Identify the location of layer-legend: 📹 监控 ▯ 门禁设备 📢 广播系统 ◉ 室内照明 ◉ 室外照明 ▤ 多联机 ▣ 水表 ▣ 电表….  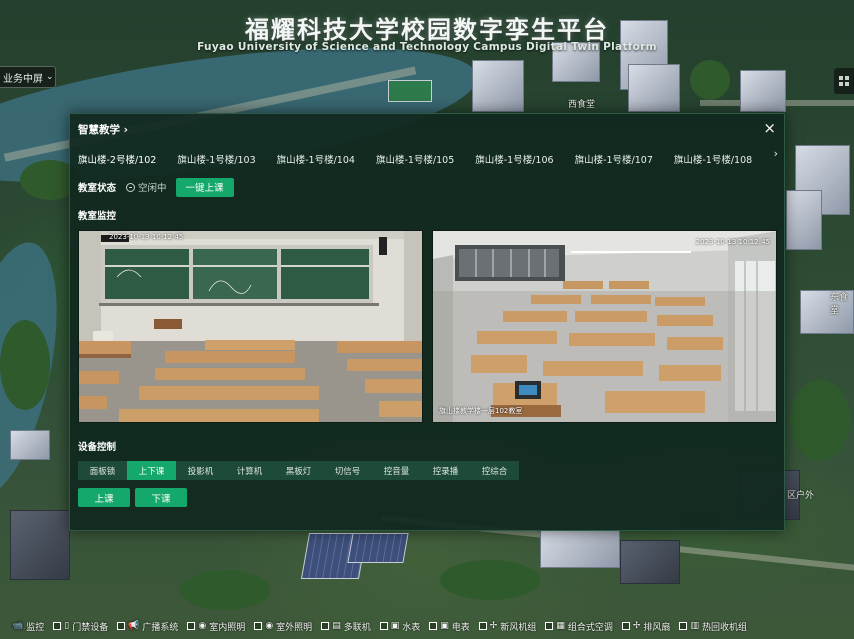
(427, 626).